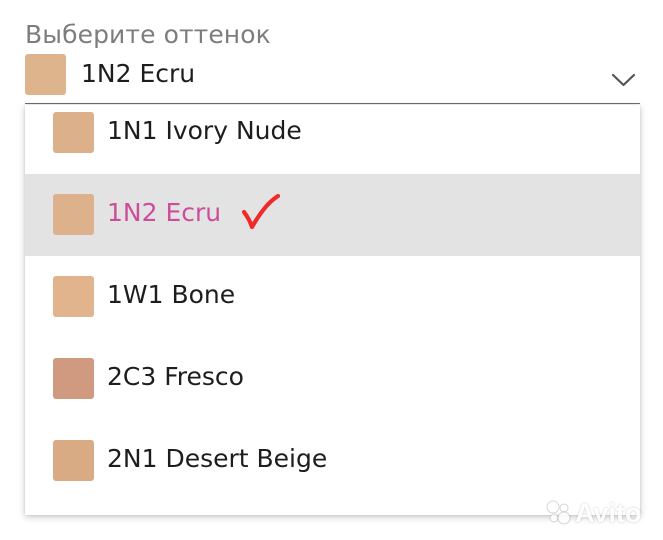  What do you see at coordinates (623, 80) in the screenshot?
I see `chevron-down-icon` at bounding box center [623, 80].